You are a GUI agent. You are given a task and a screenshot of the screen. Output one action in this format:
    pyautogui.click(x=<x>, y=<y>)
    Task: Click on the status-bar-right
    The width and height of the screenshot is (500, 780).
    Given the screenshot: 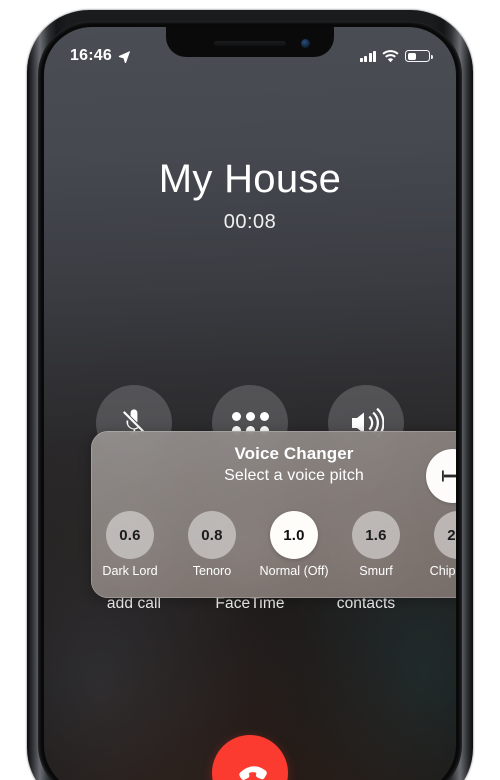 What is the action you would take?
    pyautogui.click(x=396, y=56)
    